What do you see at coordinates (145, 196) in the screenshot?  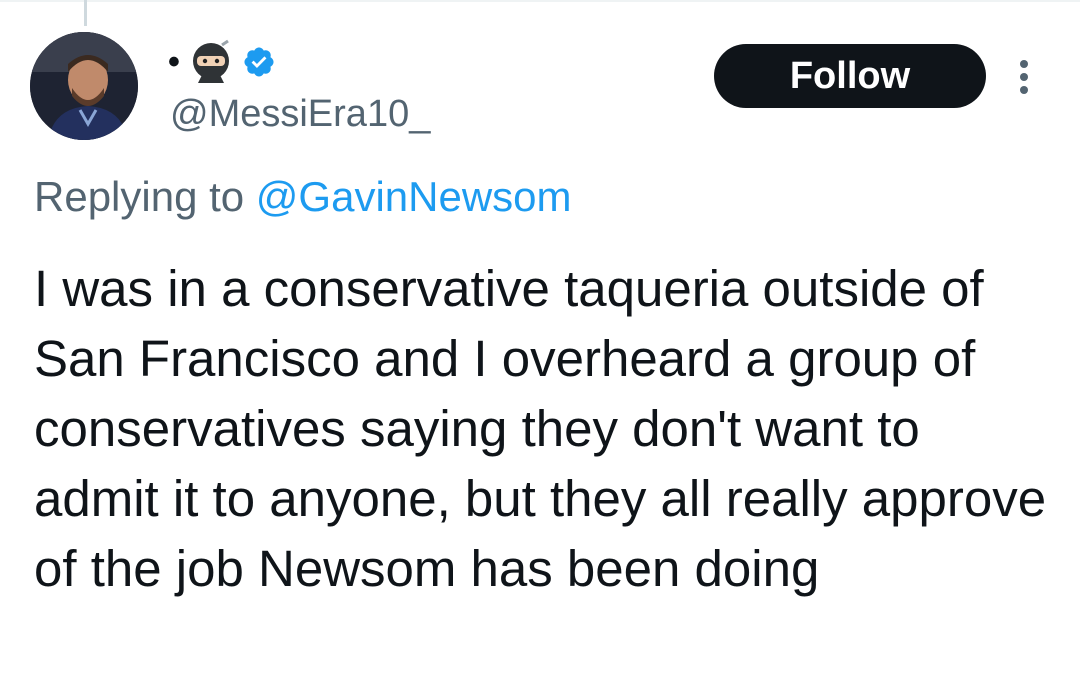 I see `replying-to-prefix: Replying to` at bounding box center [145, 196].